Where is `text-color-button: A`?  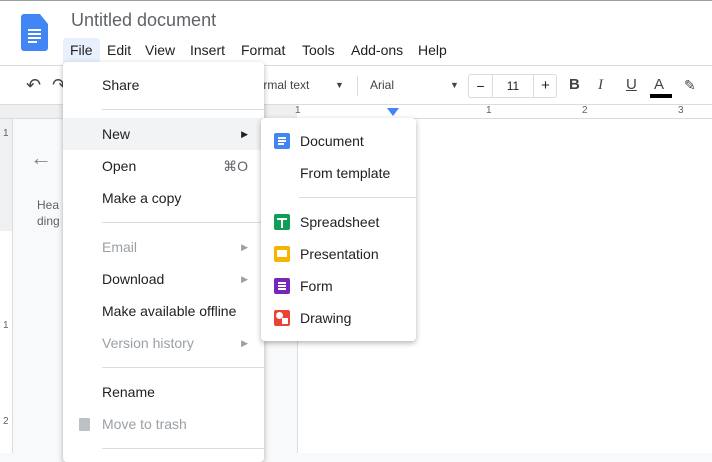
text-color-button: A is located at coordinates (659, 85).